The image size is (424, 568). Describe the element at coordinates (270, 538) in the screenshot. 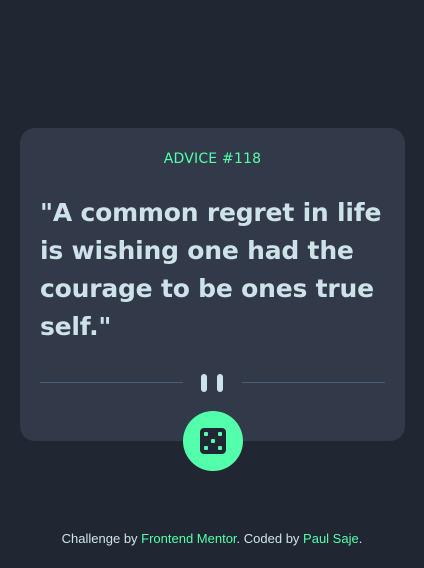

I see `attribution-middle: . Coded by` at that location.